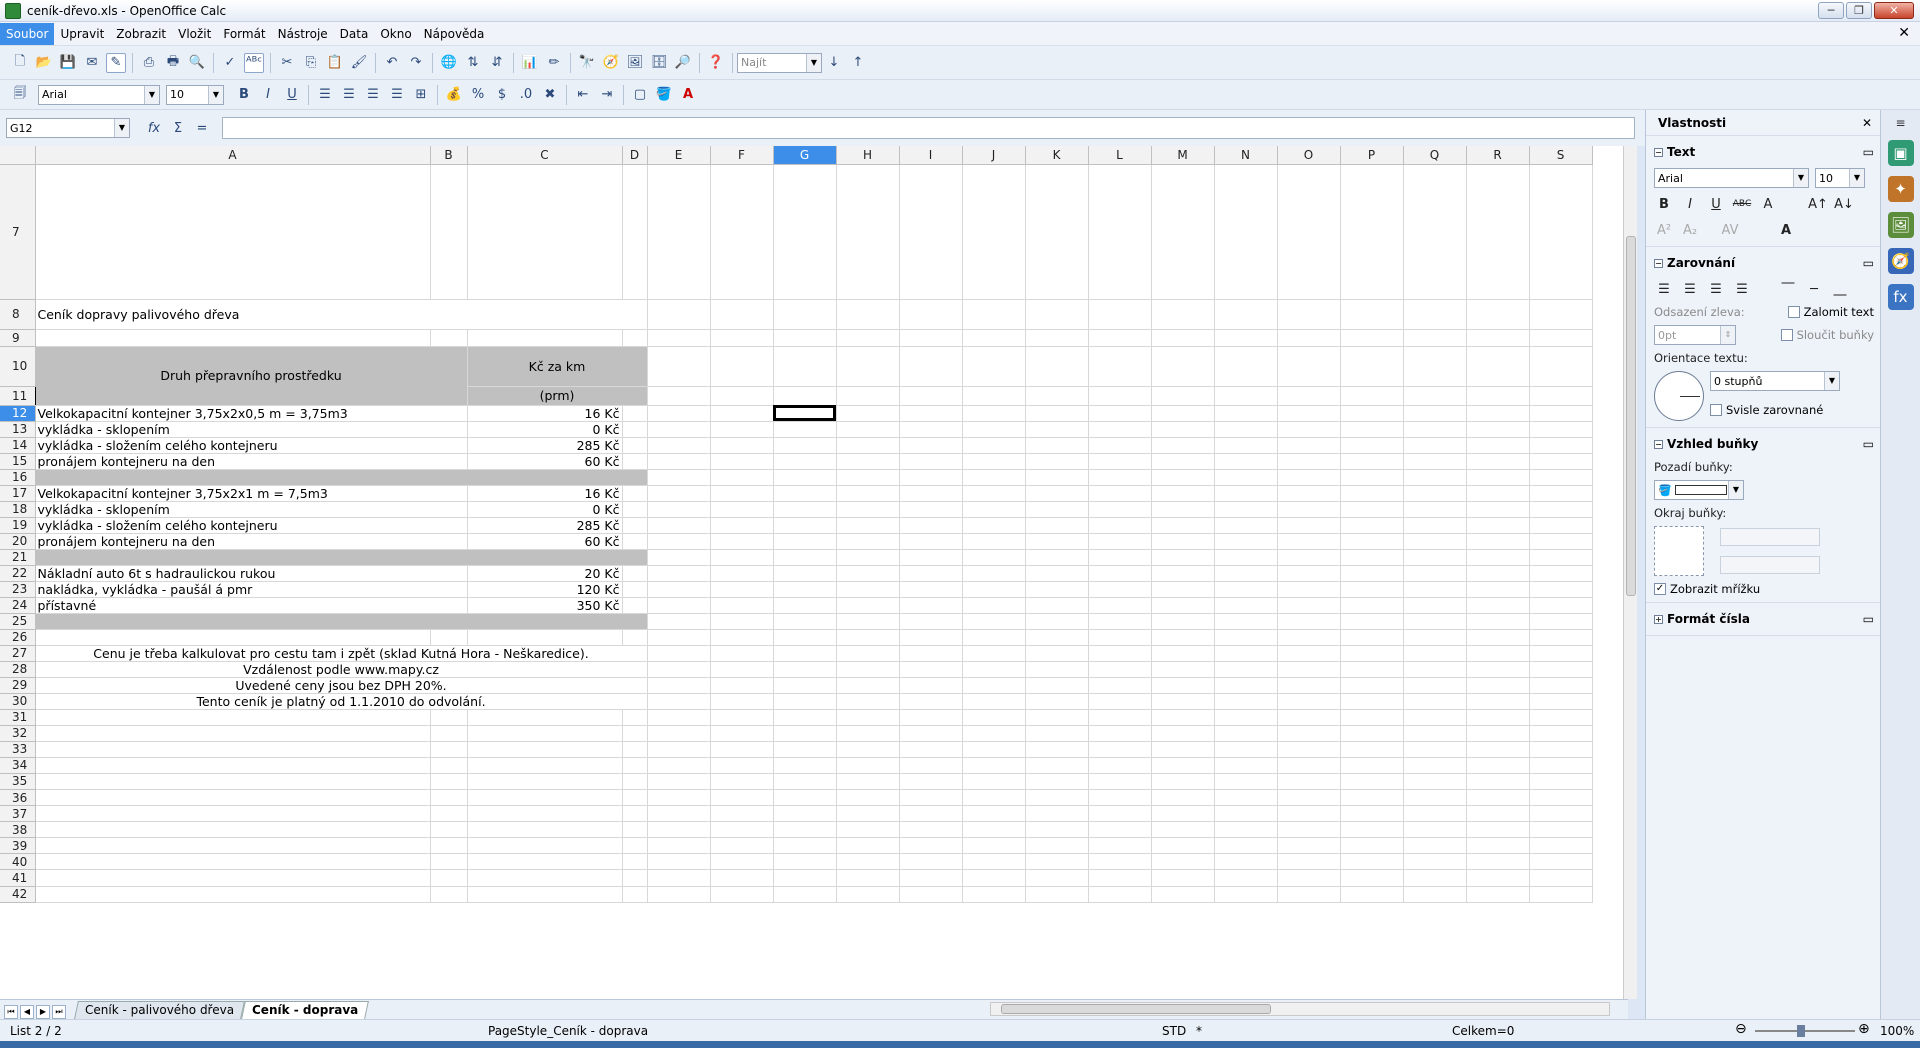 The width and height of the screenshot is (1920, 1048). What do you see at coordinates (1900, 261) in the screenshot?
I see `navigator-icon: 🧭` at bounding box center [1900, 261].